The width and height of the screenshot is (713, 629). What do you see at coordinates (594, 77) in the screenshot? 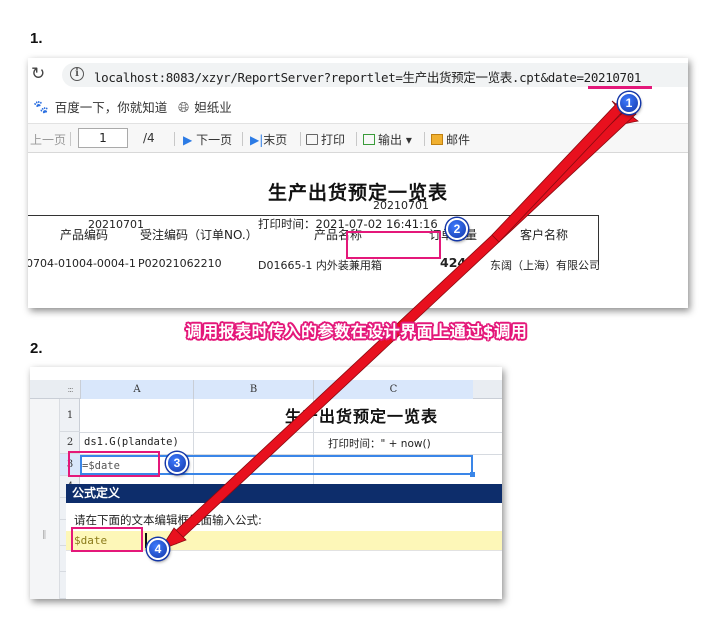
I see `url-param: date=20210701` at bounding box center [594, 77].